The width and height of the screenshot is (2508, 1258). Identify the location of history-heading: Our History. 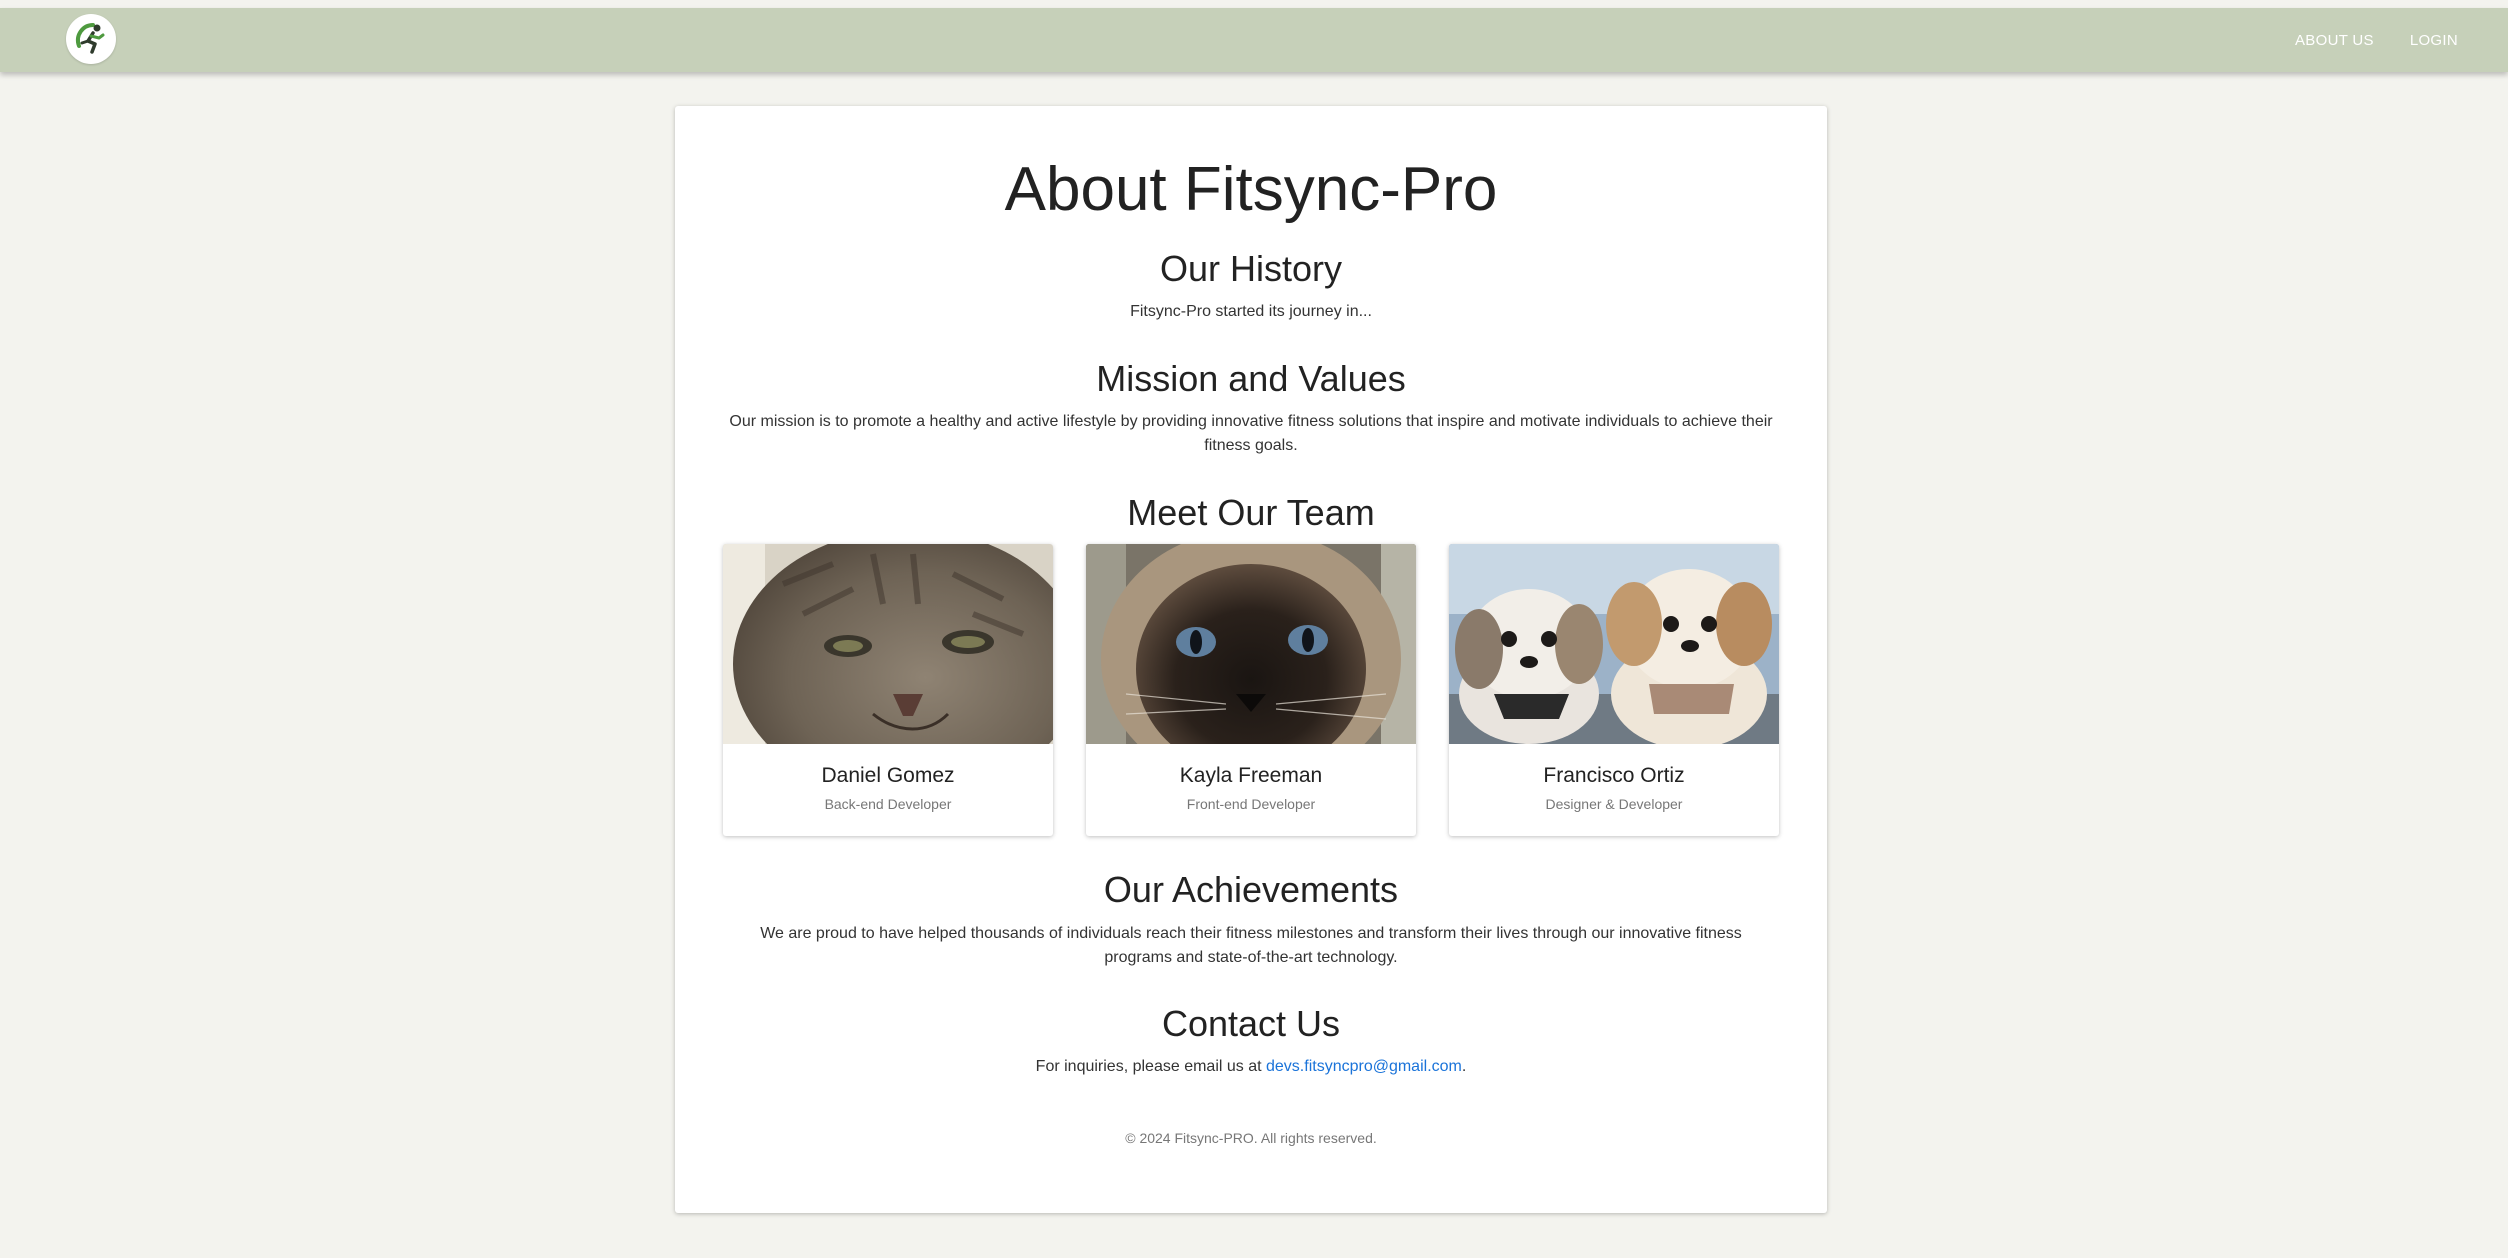
(1251, 268).